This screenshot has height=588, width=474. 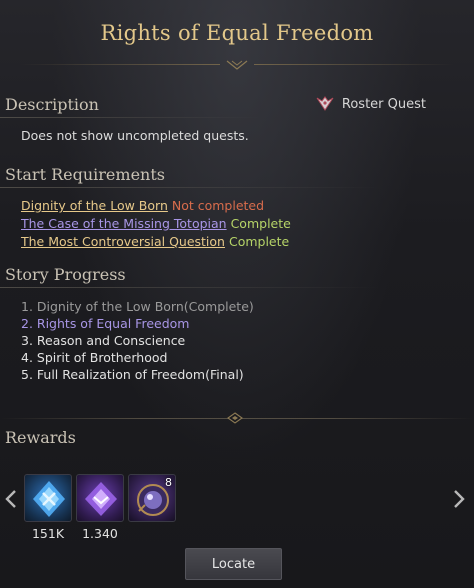 I want to click on roster-quest-icon, so click(x=325, y=103).